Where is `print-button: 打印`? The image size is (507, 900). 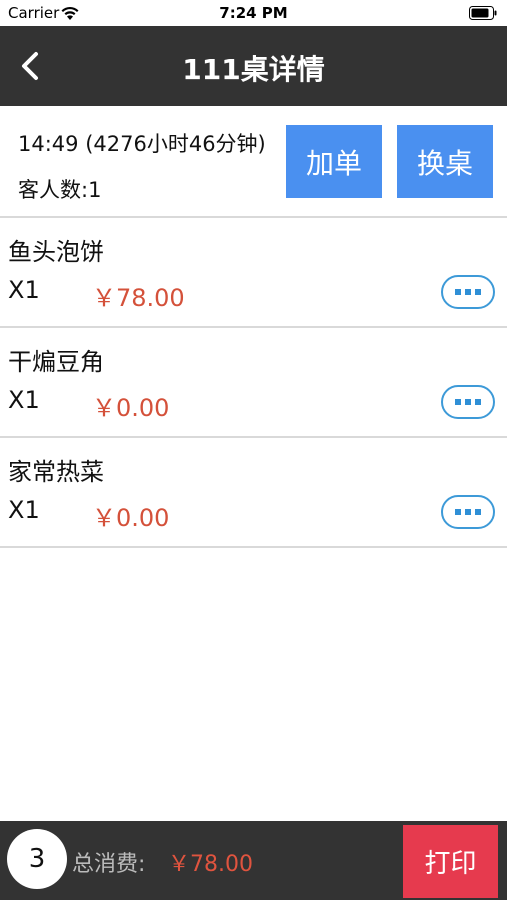
print-button: 打印 is located at coordinates (450, 861).